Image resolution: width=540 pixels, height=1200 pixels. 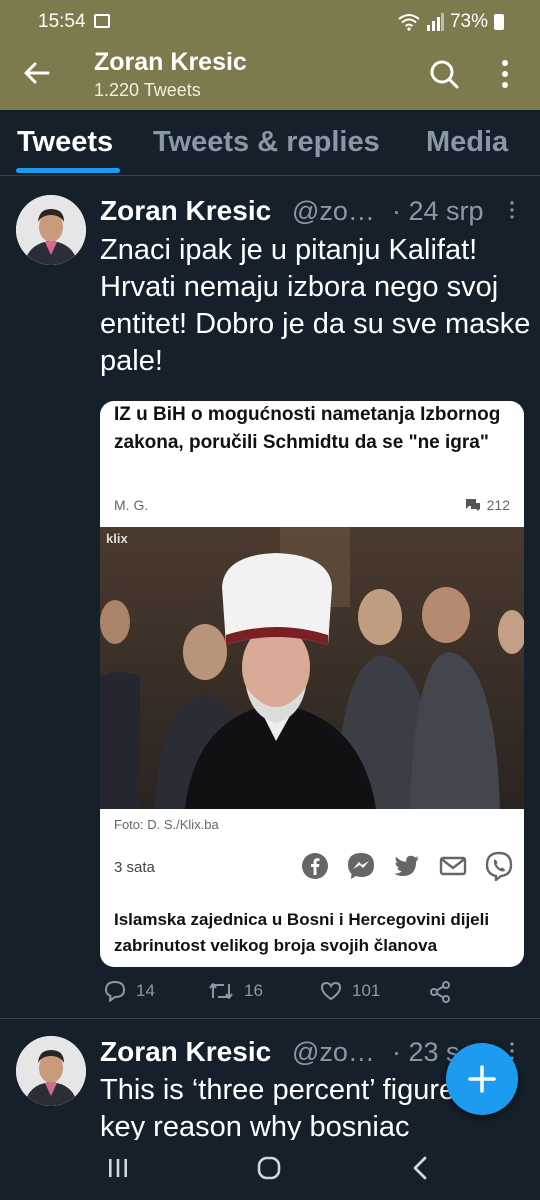 What do you see at coordinates (185, 1052) in the screenshot?
I see `tweet-author-name: Zoran Kresic` at bounding box center [185, 1052].